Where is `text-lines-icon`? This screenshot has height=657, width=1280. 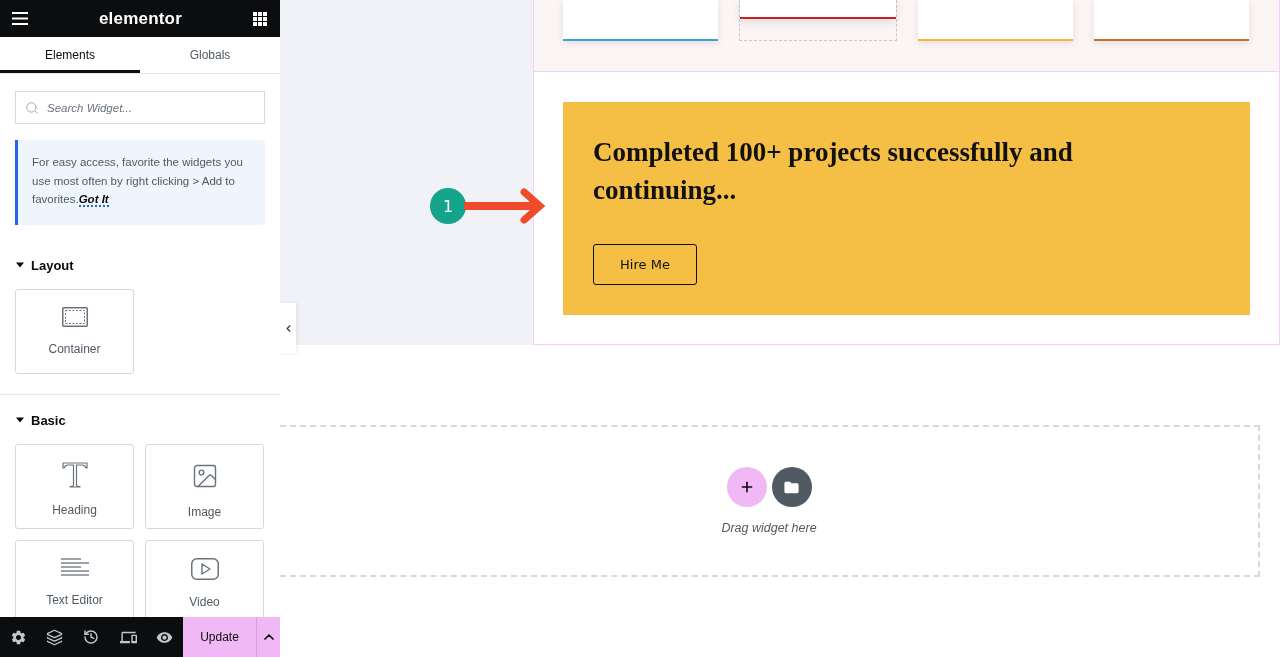
text-lines-icon is located at coordinates (74, 568).